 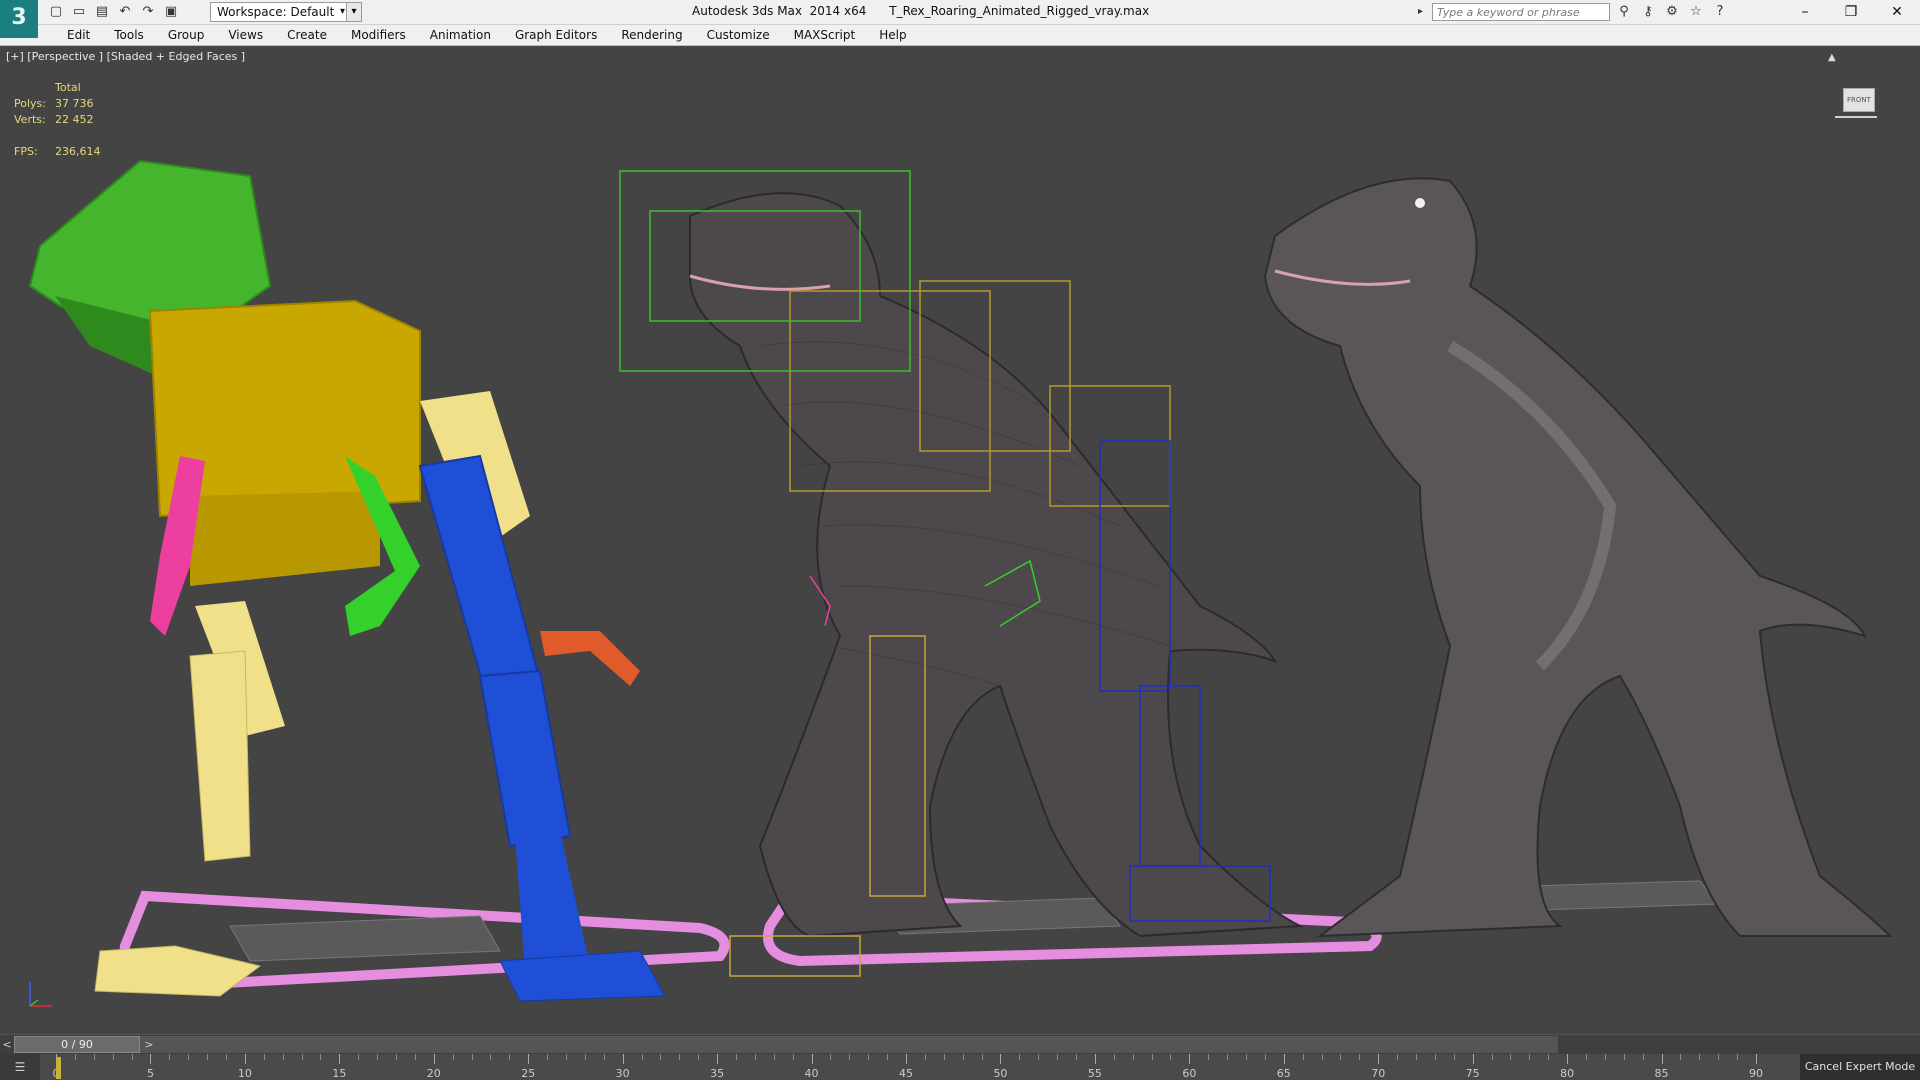 What do you see at coordinates (1856, 114) in the screenshot?
I see `viewcube-compass` at bounding box center [1856, 114].